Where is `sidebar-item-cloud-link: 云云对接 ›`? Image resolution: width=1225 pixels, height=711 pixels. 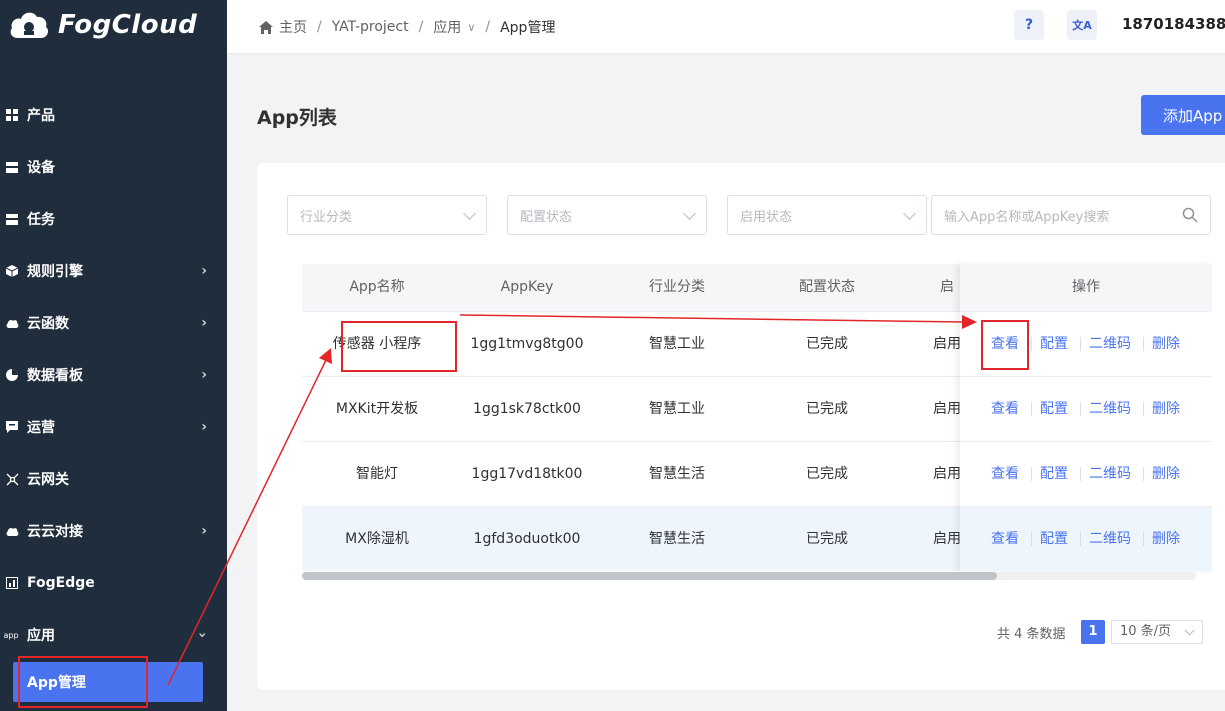 sidebar-item-cloud-link: 云云对接 › is located at coordinates (113, 531).